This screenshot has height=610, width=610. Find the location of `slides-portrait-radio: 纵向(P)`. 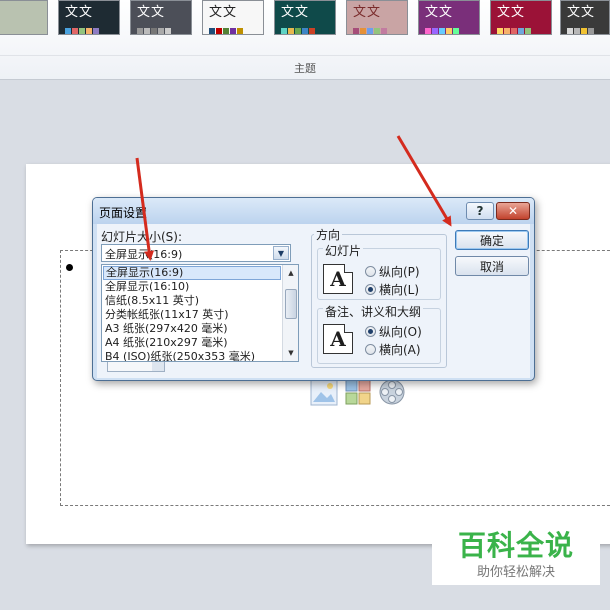

slides-portrait-radio: 纵向(P) is located at coordinates (392, 271).